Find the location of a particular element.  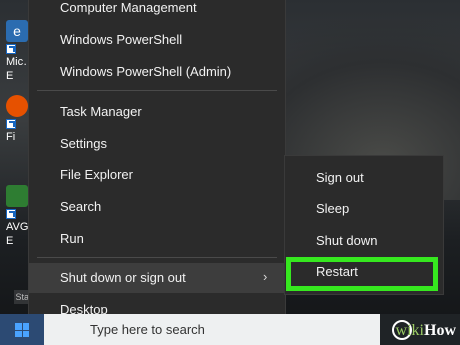

menu-item-computer-management: Computer Management is located at coordinates (157, 11).